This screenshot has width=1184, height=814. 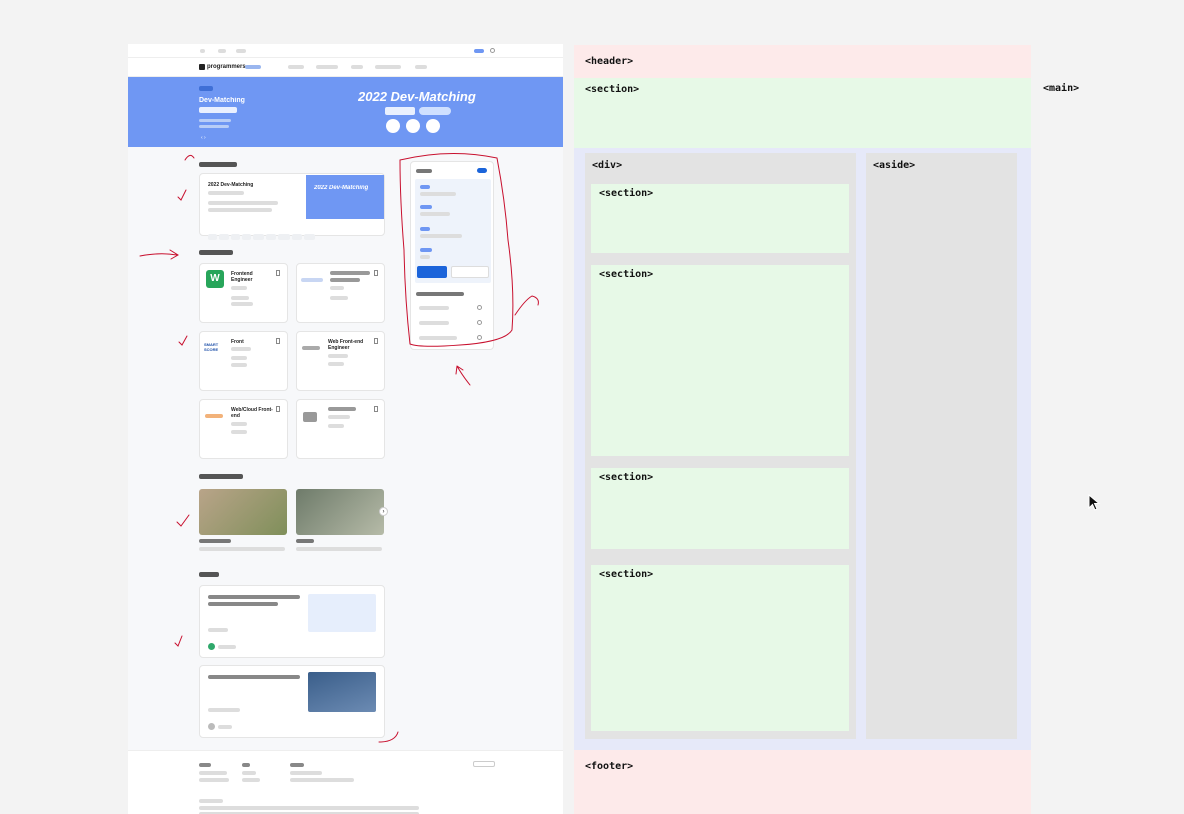 I want to click on notification-icon, so click(x=492, y=50).